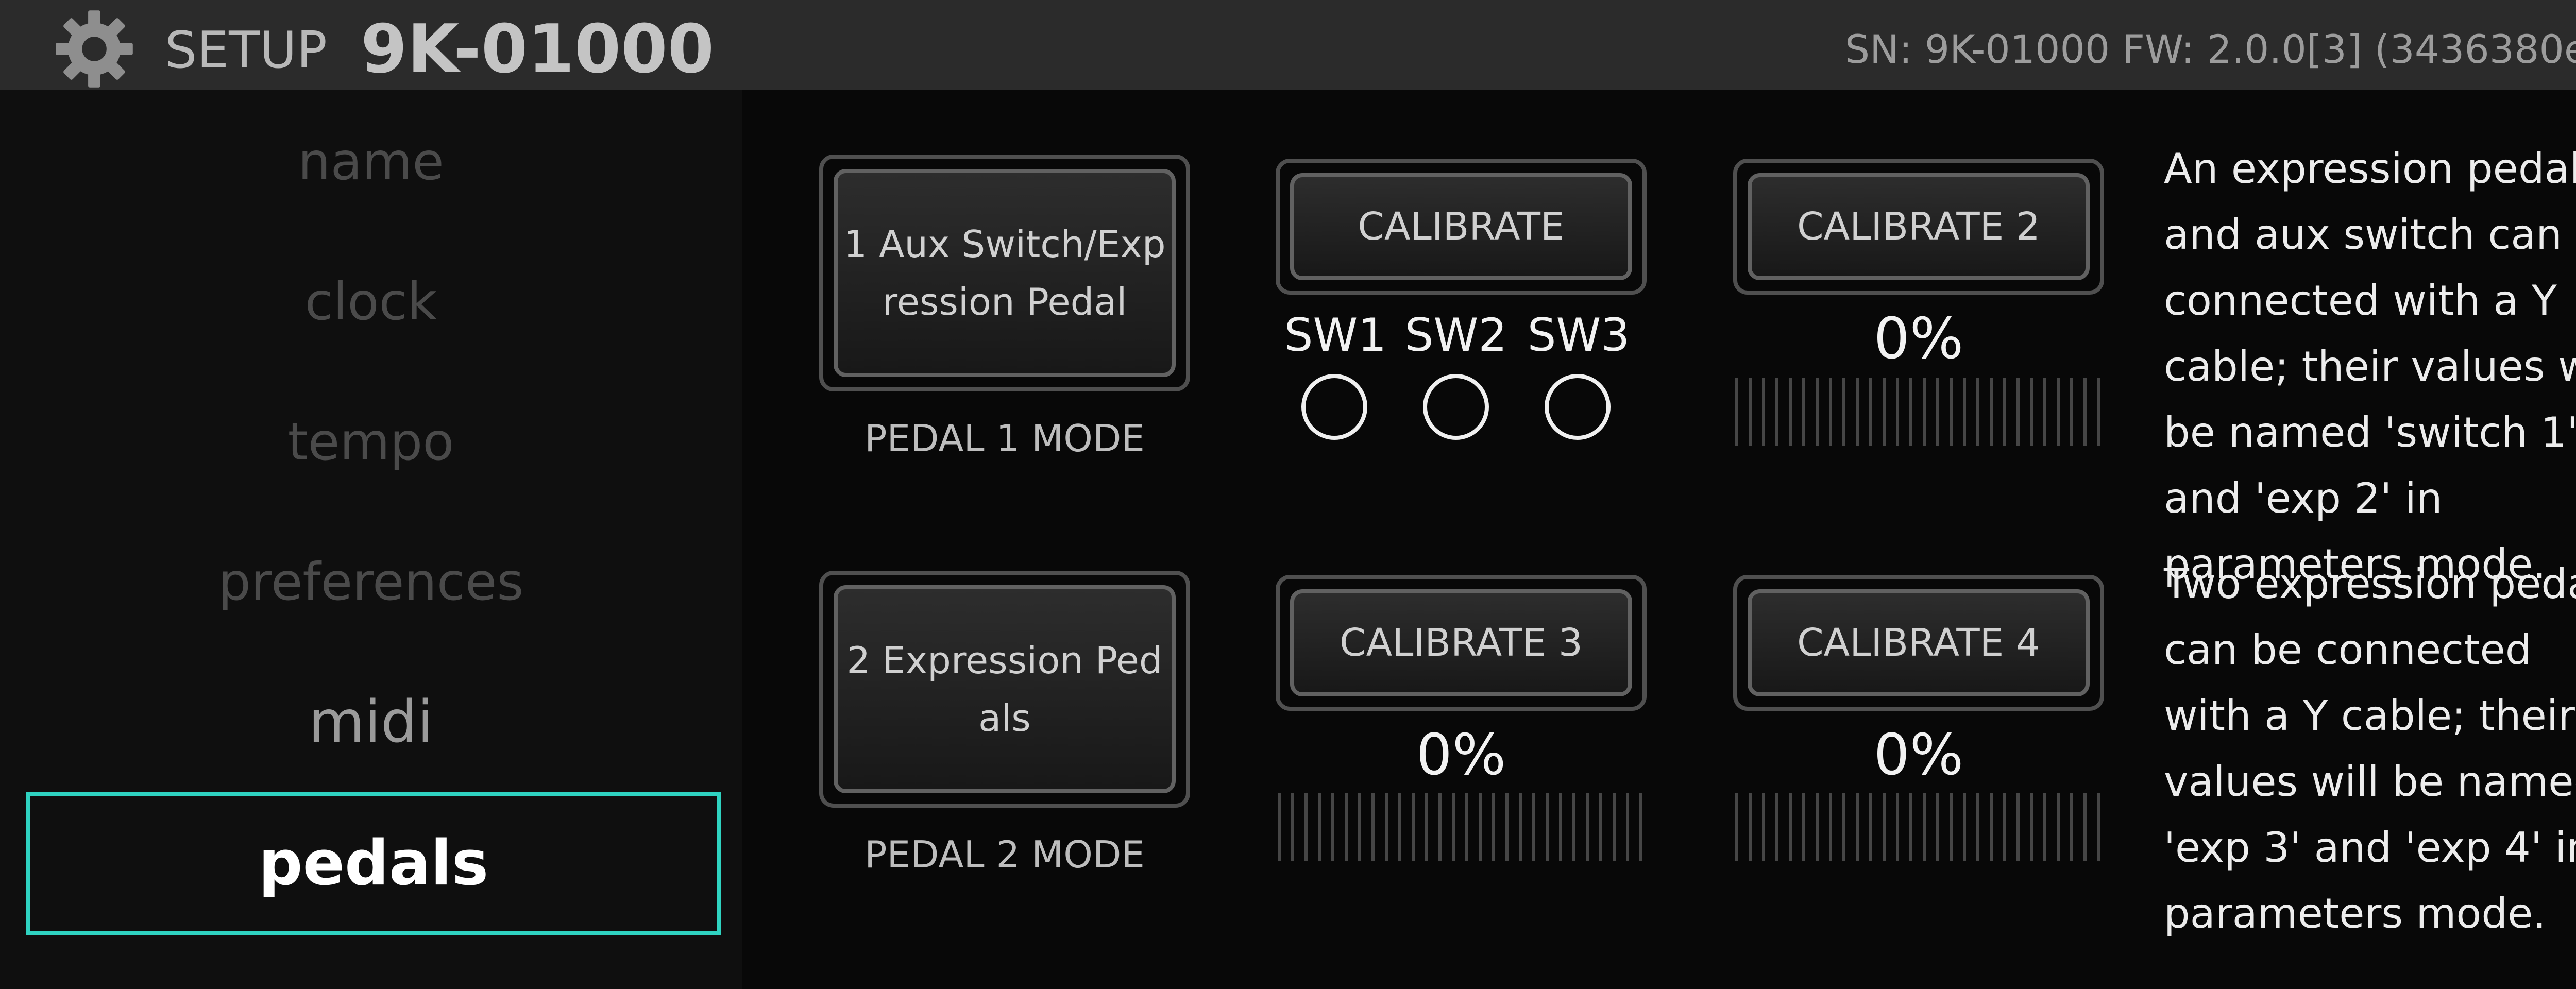 This screenshot has height=989, width=2576. Describe the element at coordinates (94, 49) in the screenshot. I see `gear-icon` at that location.